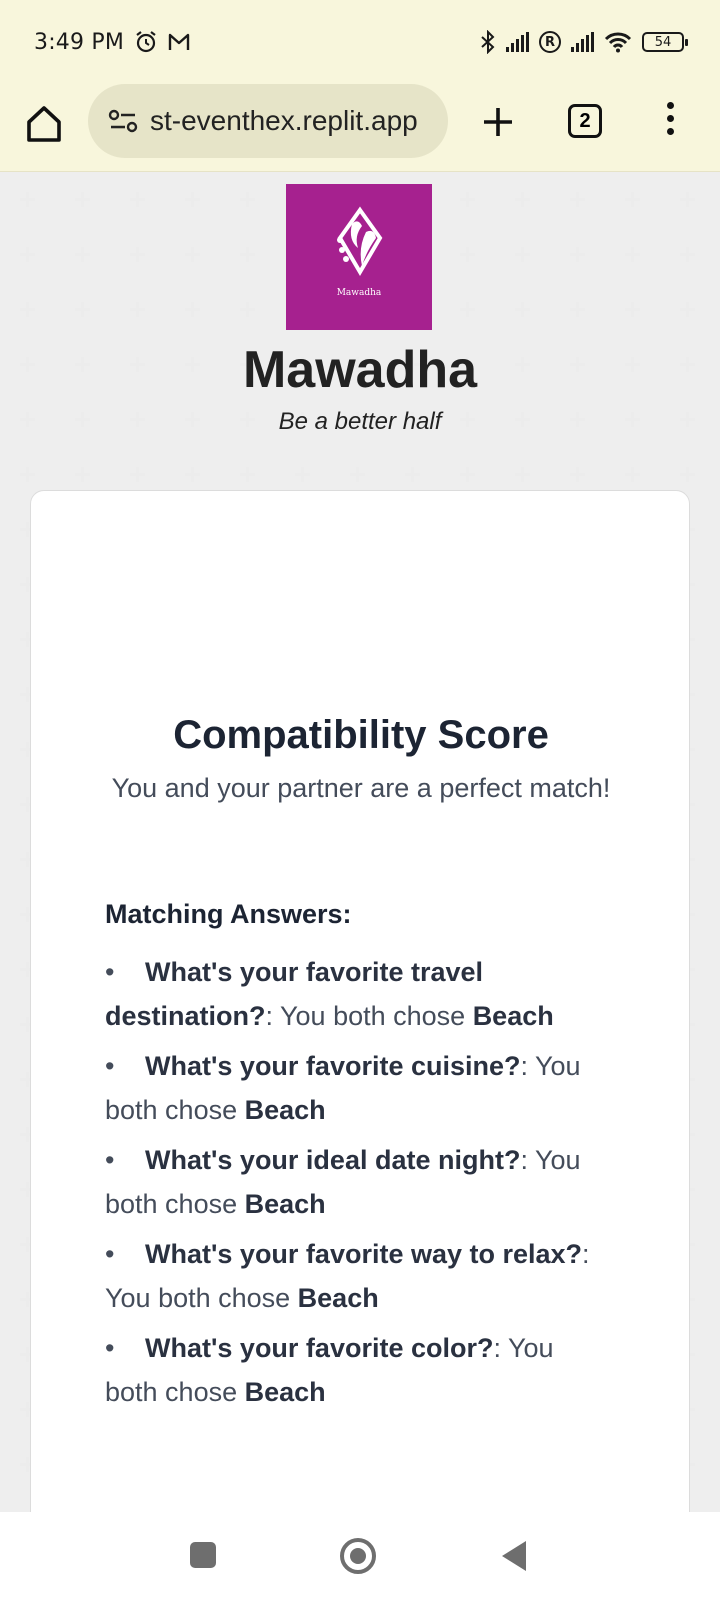  I want to click on tab-switcher-button: 2, so click(585, 121).